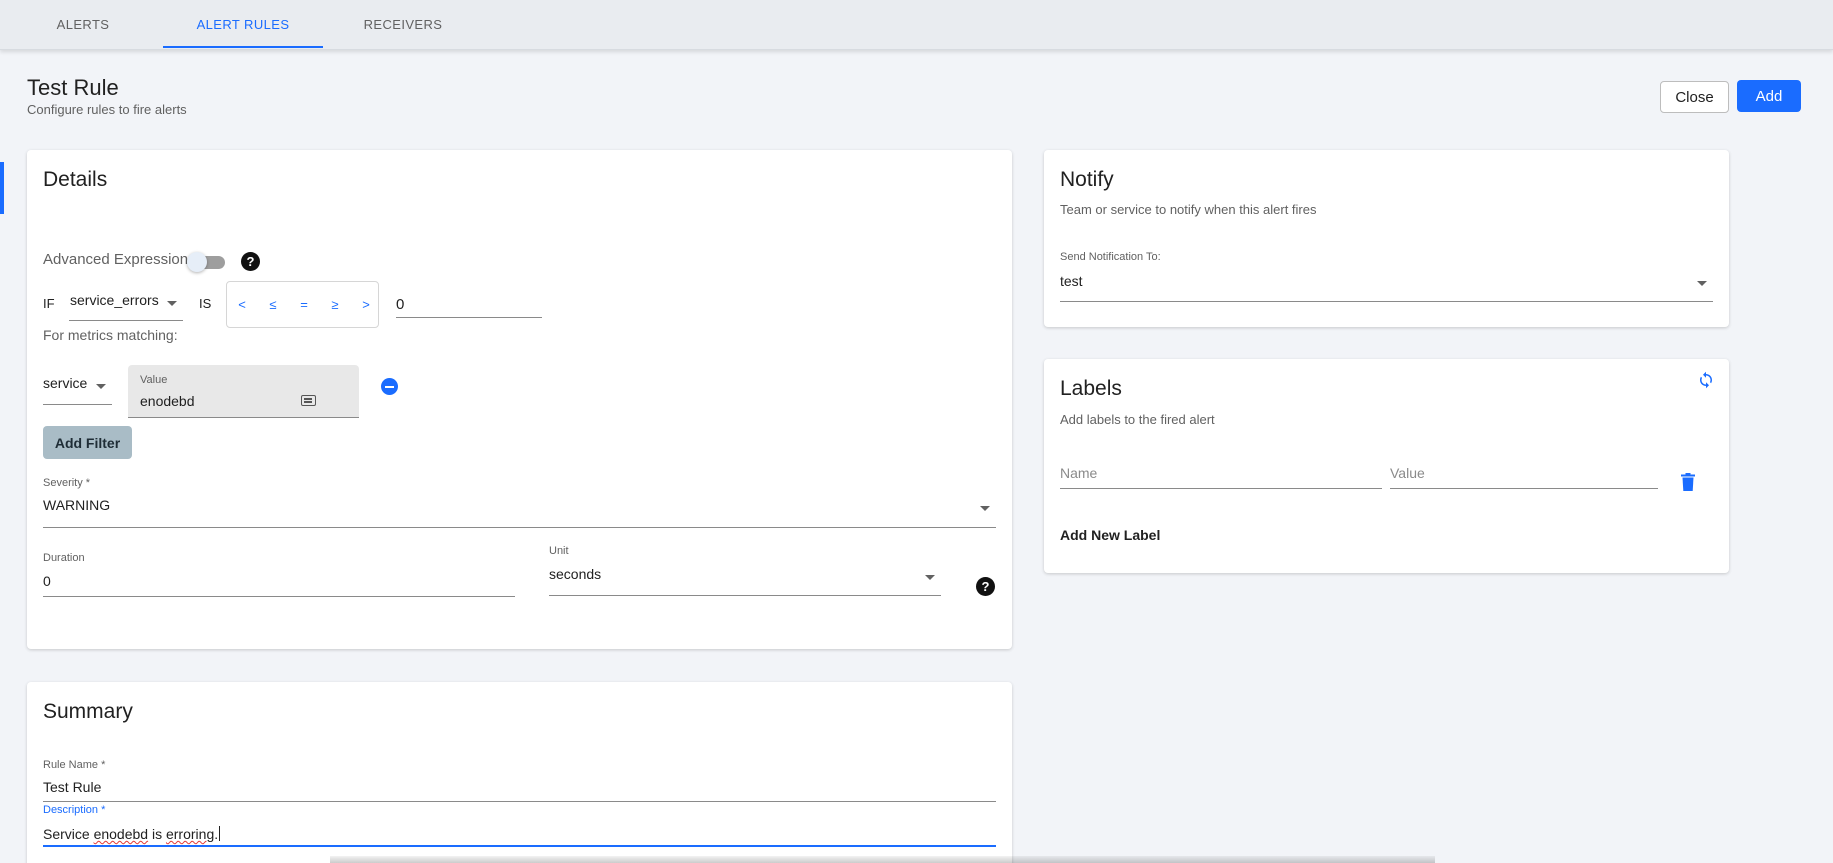 Image resolution: width=1833 pixels, height=863 pixels. What do you see at coordinates (882, 859) in the screenshot?
I see `scroll-shadow` at bounding box center [882, 859].